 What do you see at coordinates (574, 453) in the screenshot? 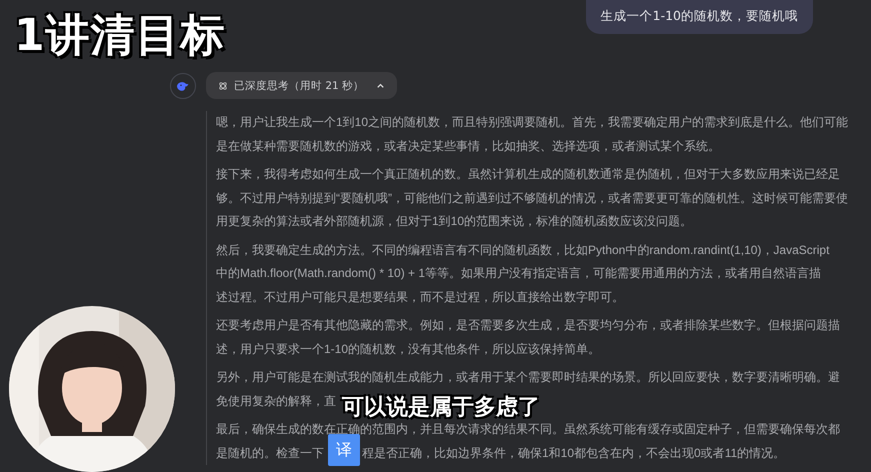
I see `text-line: 程是否正确，比如边界条件，确保1和10都包含在内，不会出现0或者11的情况。` at bounding box center [574, 453].